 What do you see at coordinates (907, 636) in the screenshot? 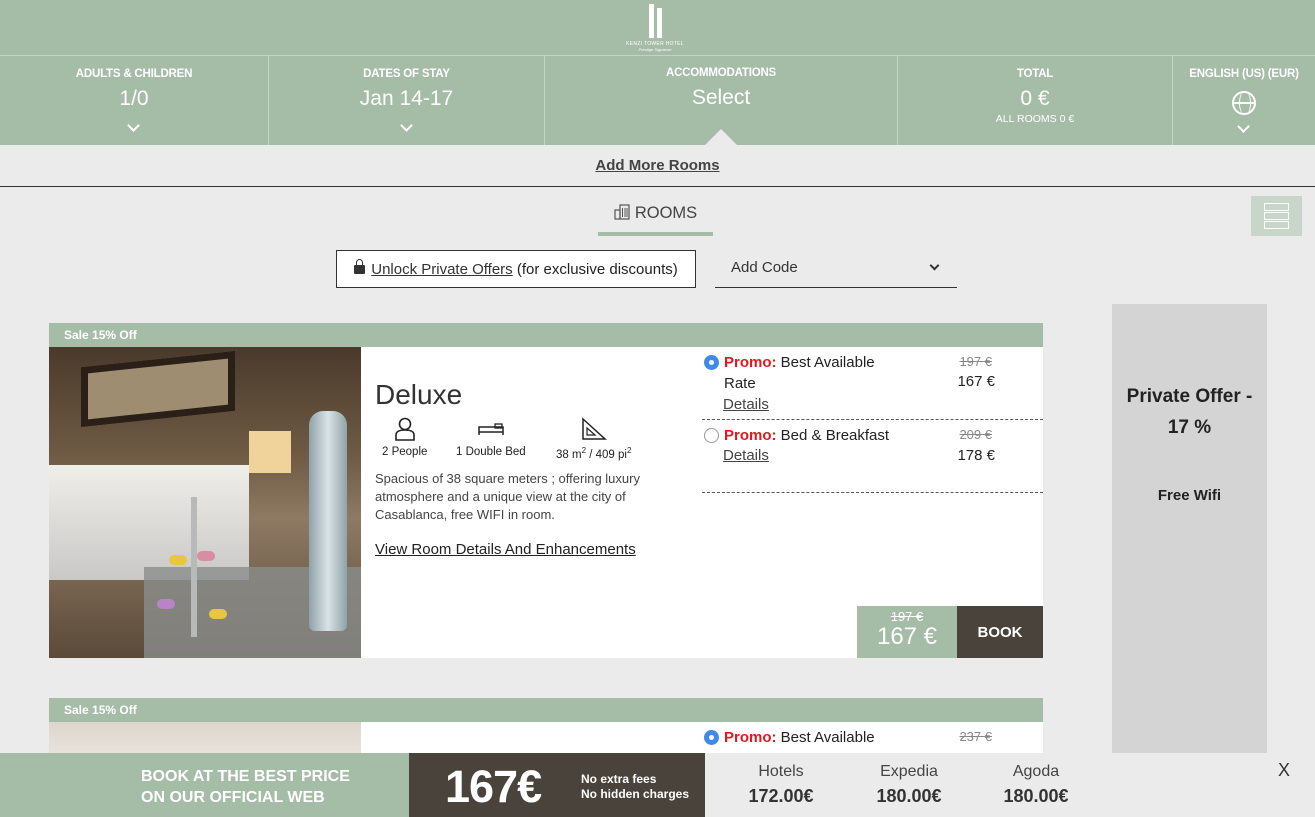
I see `selected-new-price: 167 €` at bounding box center [907, 636].